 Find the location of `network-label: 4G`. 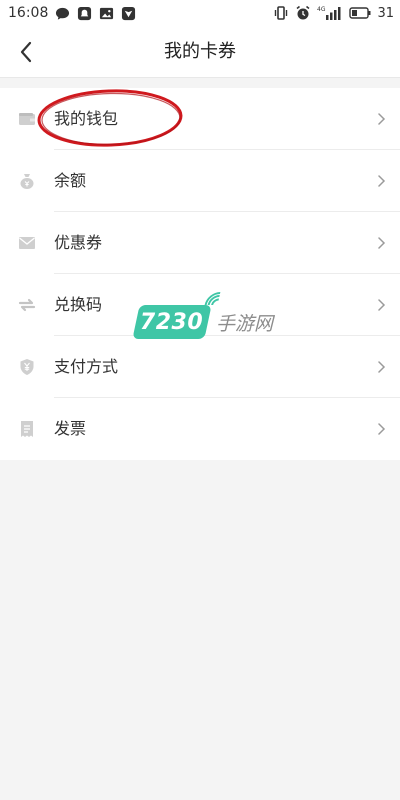

network-label: 4G is located at coordinates (321, 9).